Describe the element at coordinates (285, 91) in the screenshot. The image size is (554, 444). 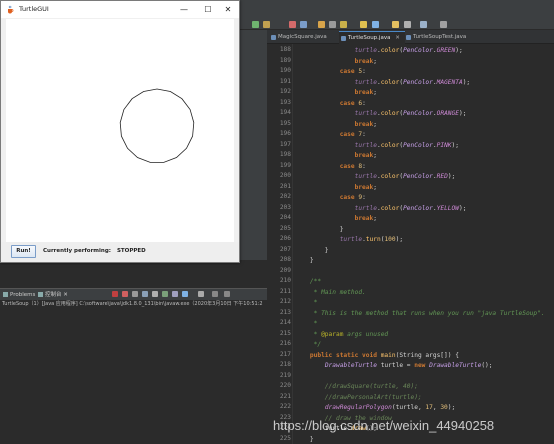
I see `line-number: 192` at that location.